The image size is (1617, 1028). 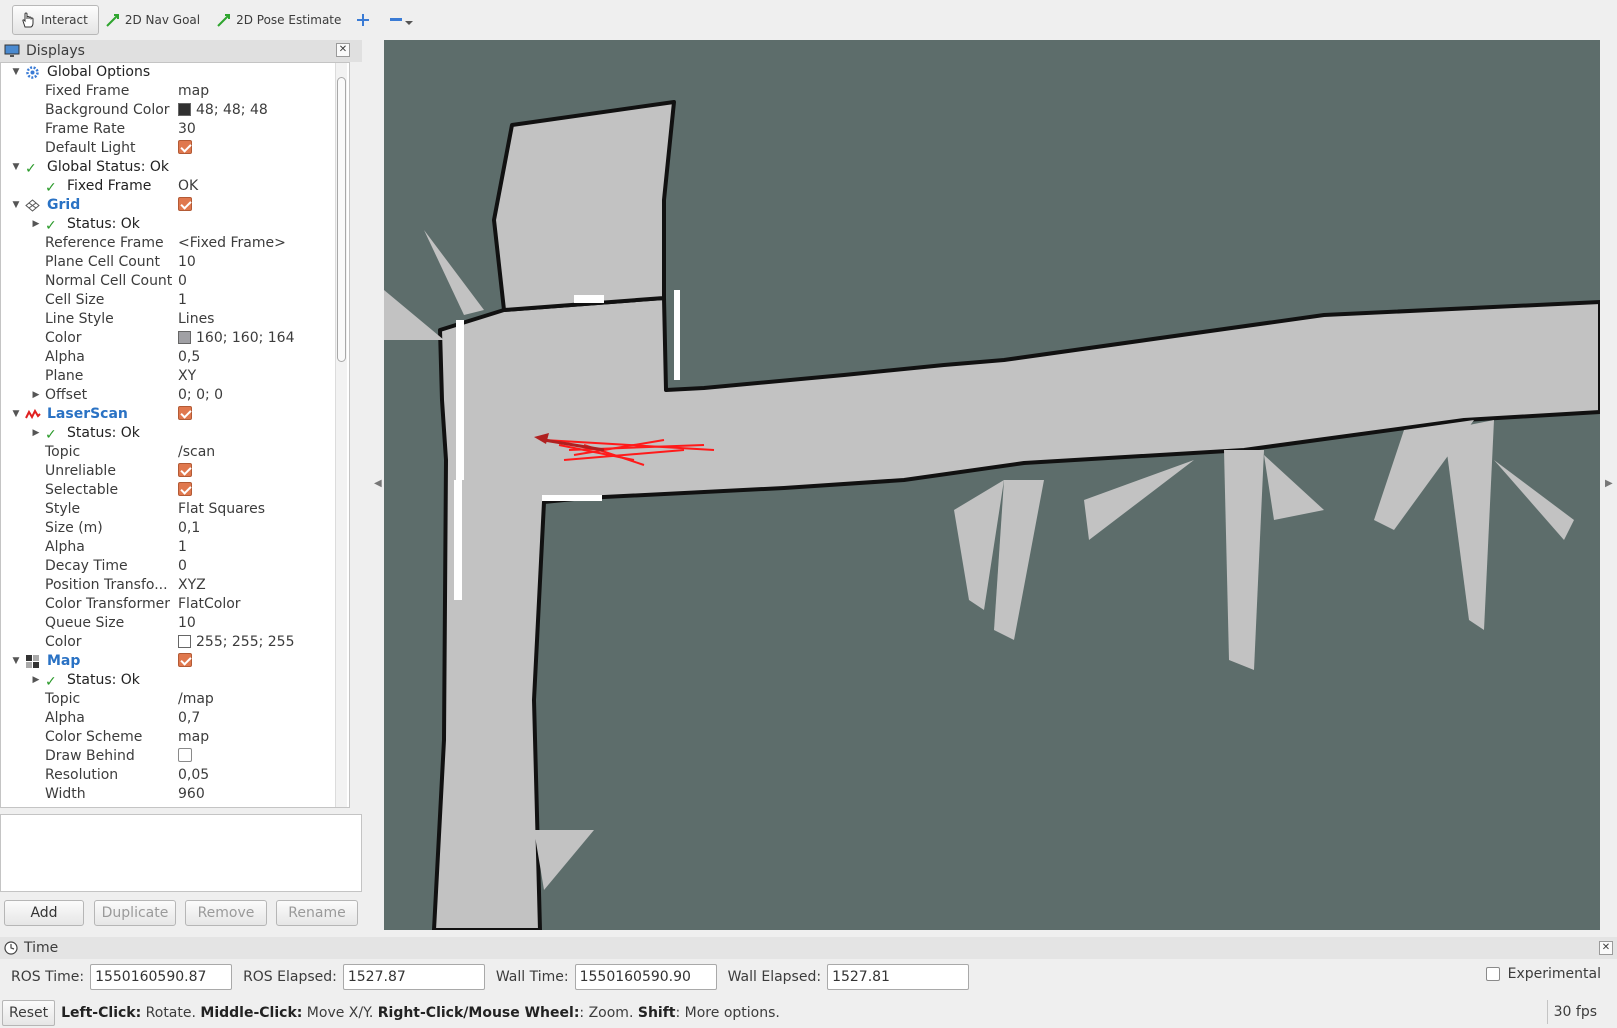 I want to click on rename-button: Rename, so click(x=317, y=913).